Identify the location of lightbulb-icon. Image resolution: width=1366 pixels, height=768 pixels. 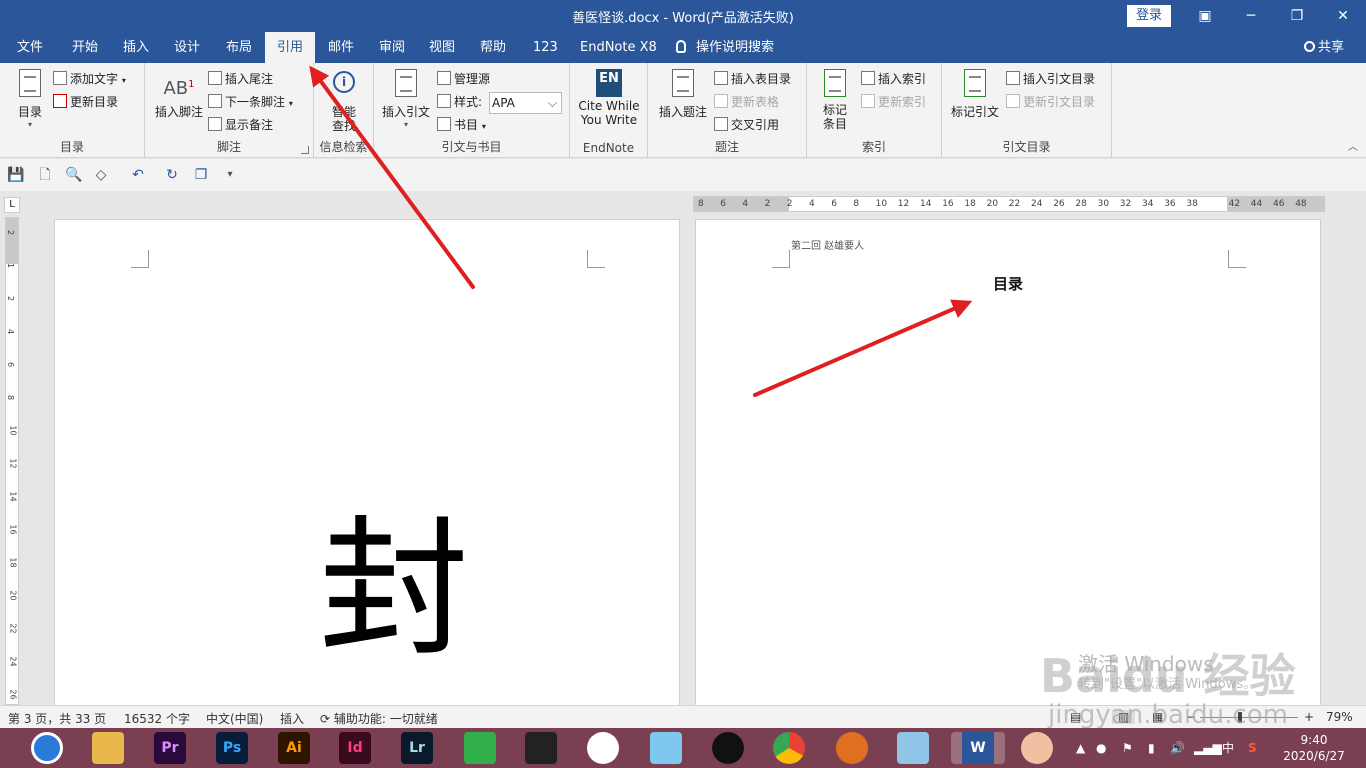
(681, 46).